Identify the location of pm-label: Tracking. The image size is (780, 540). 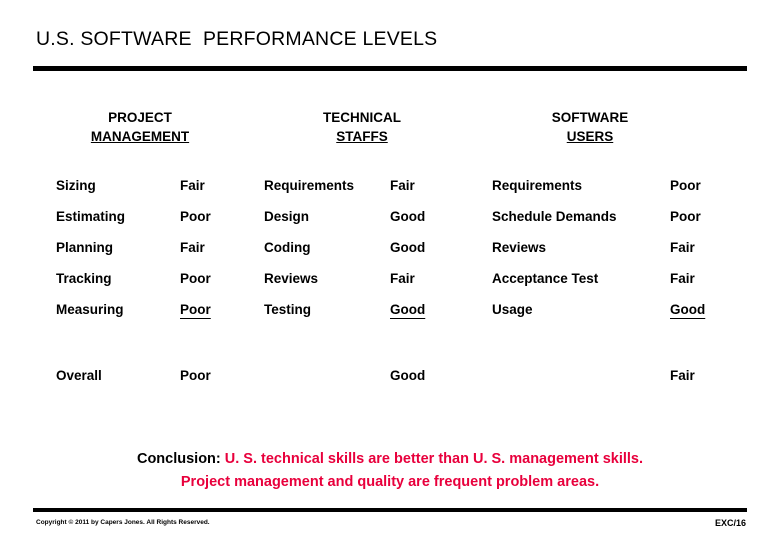
(84, 278).